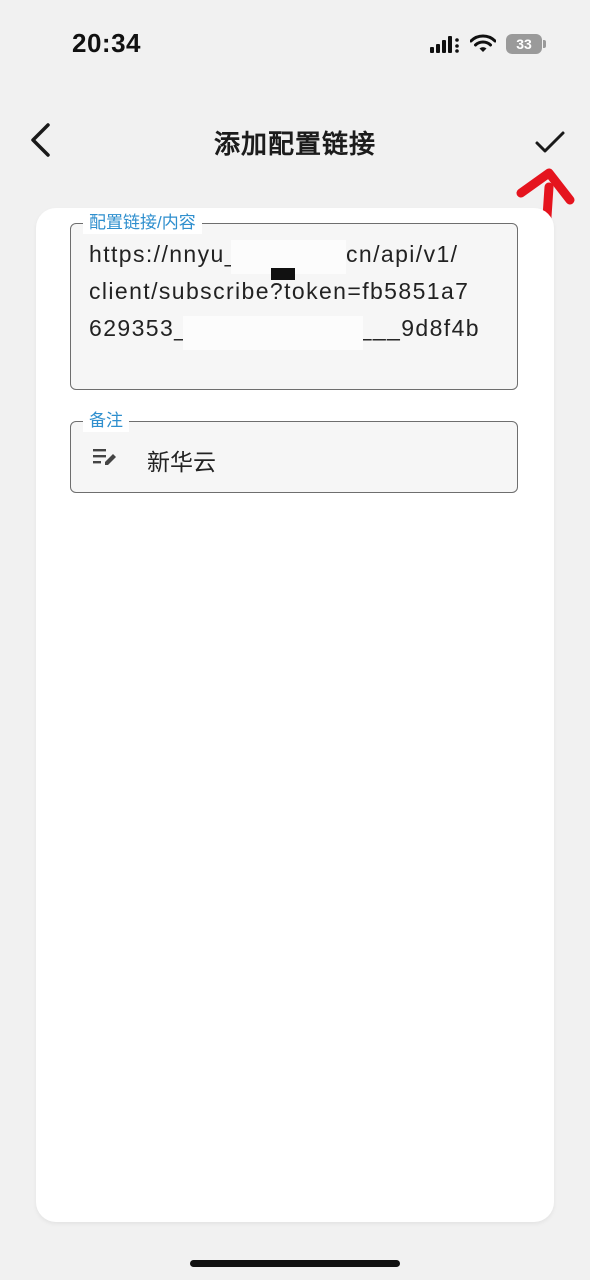  What do you see at coordinates (294, 144) in the screenshot?
I see `page-title: 添加配置链接` at bounding box center [294, 144].